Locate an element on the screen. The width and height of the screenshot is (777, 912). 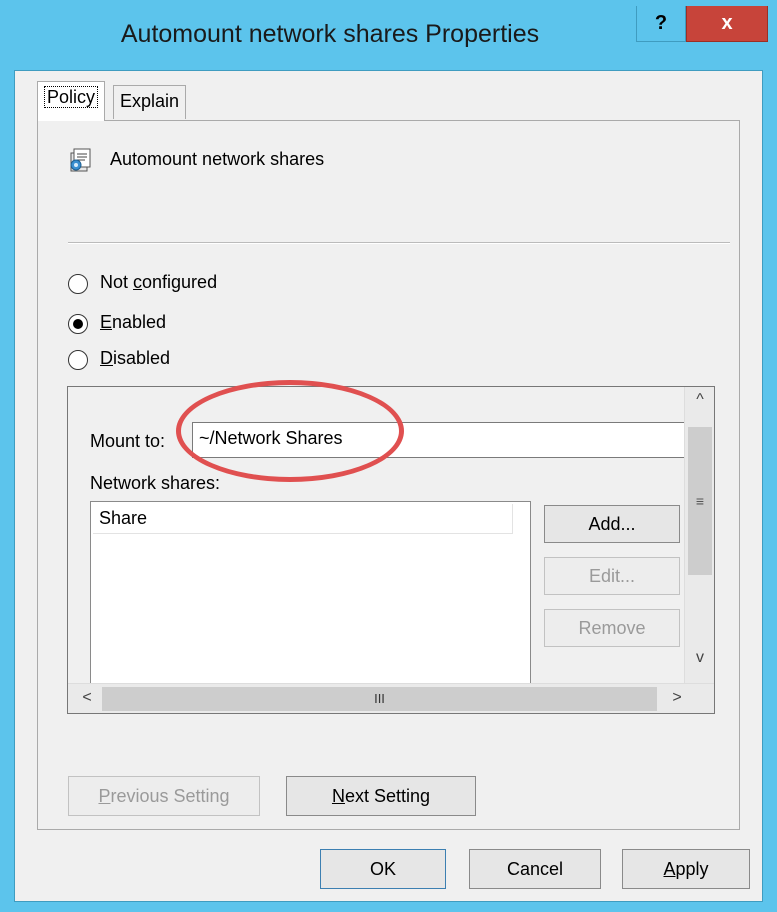
title-bar: Automount network shares Properties ? x is located at coordinates (388, 35).